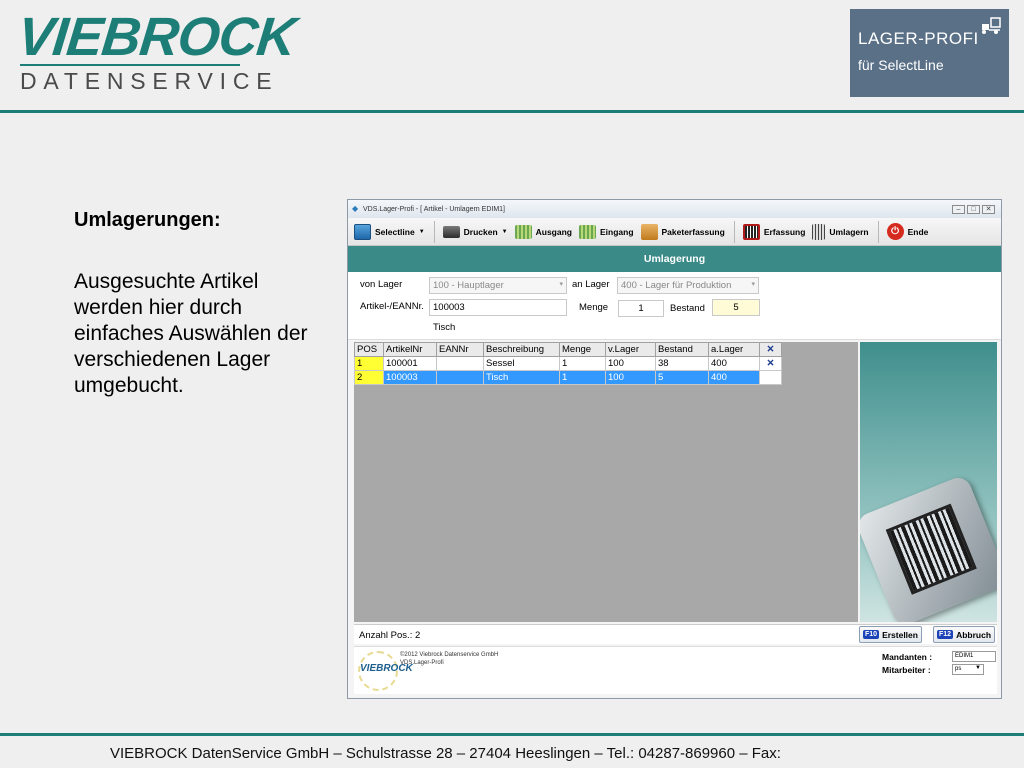  Describe the element at coordinates (389, 231) in the screenshot. I see `selectline-button: Selectline ▼` at that location.